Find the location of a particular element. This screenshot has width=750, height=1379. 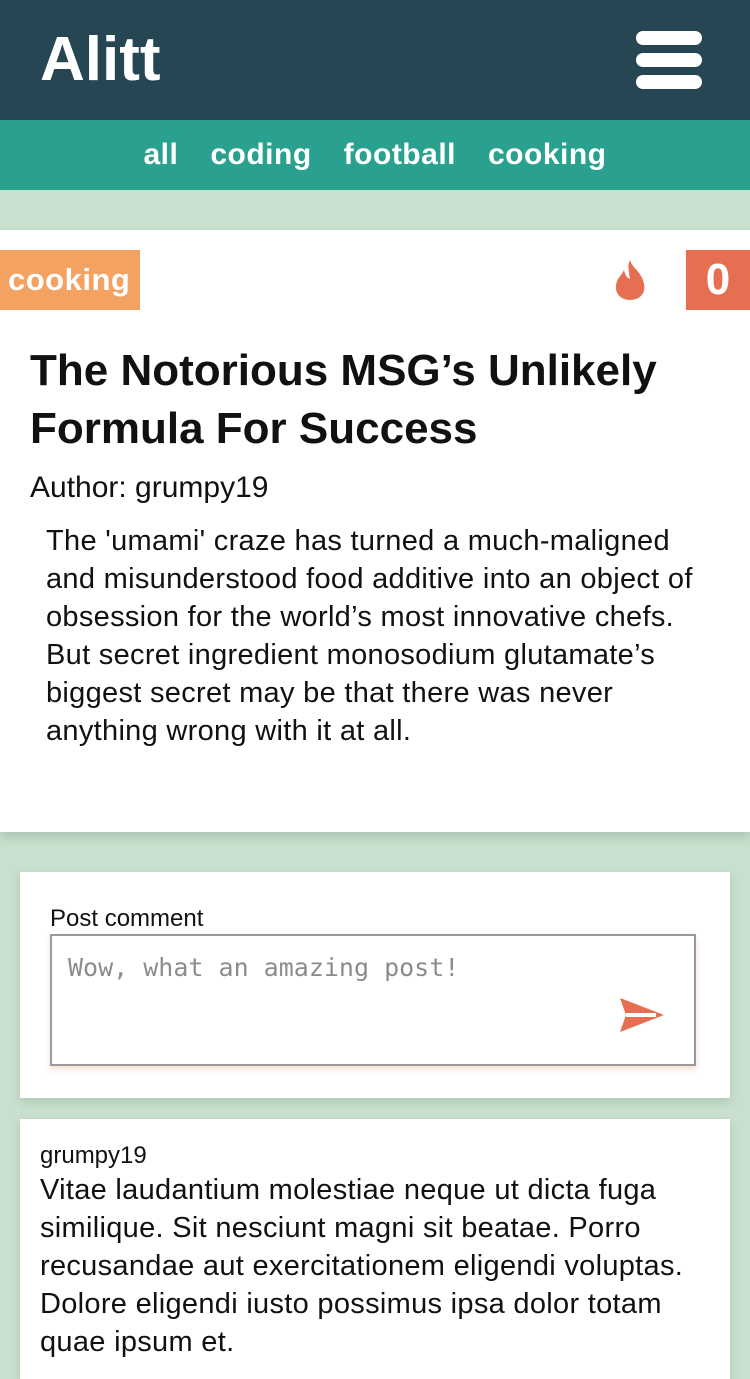

category-badge: cooking is located at coordinates (70, 280).